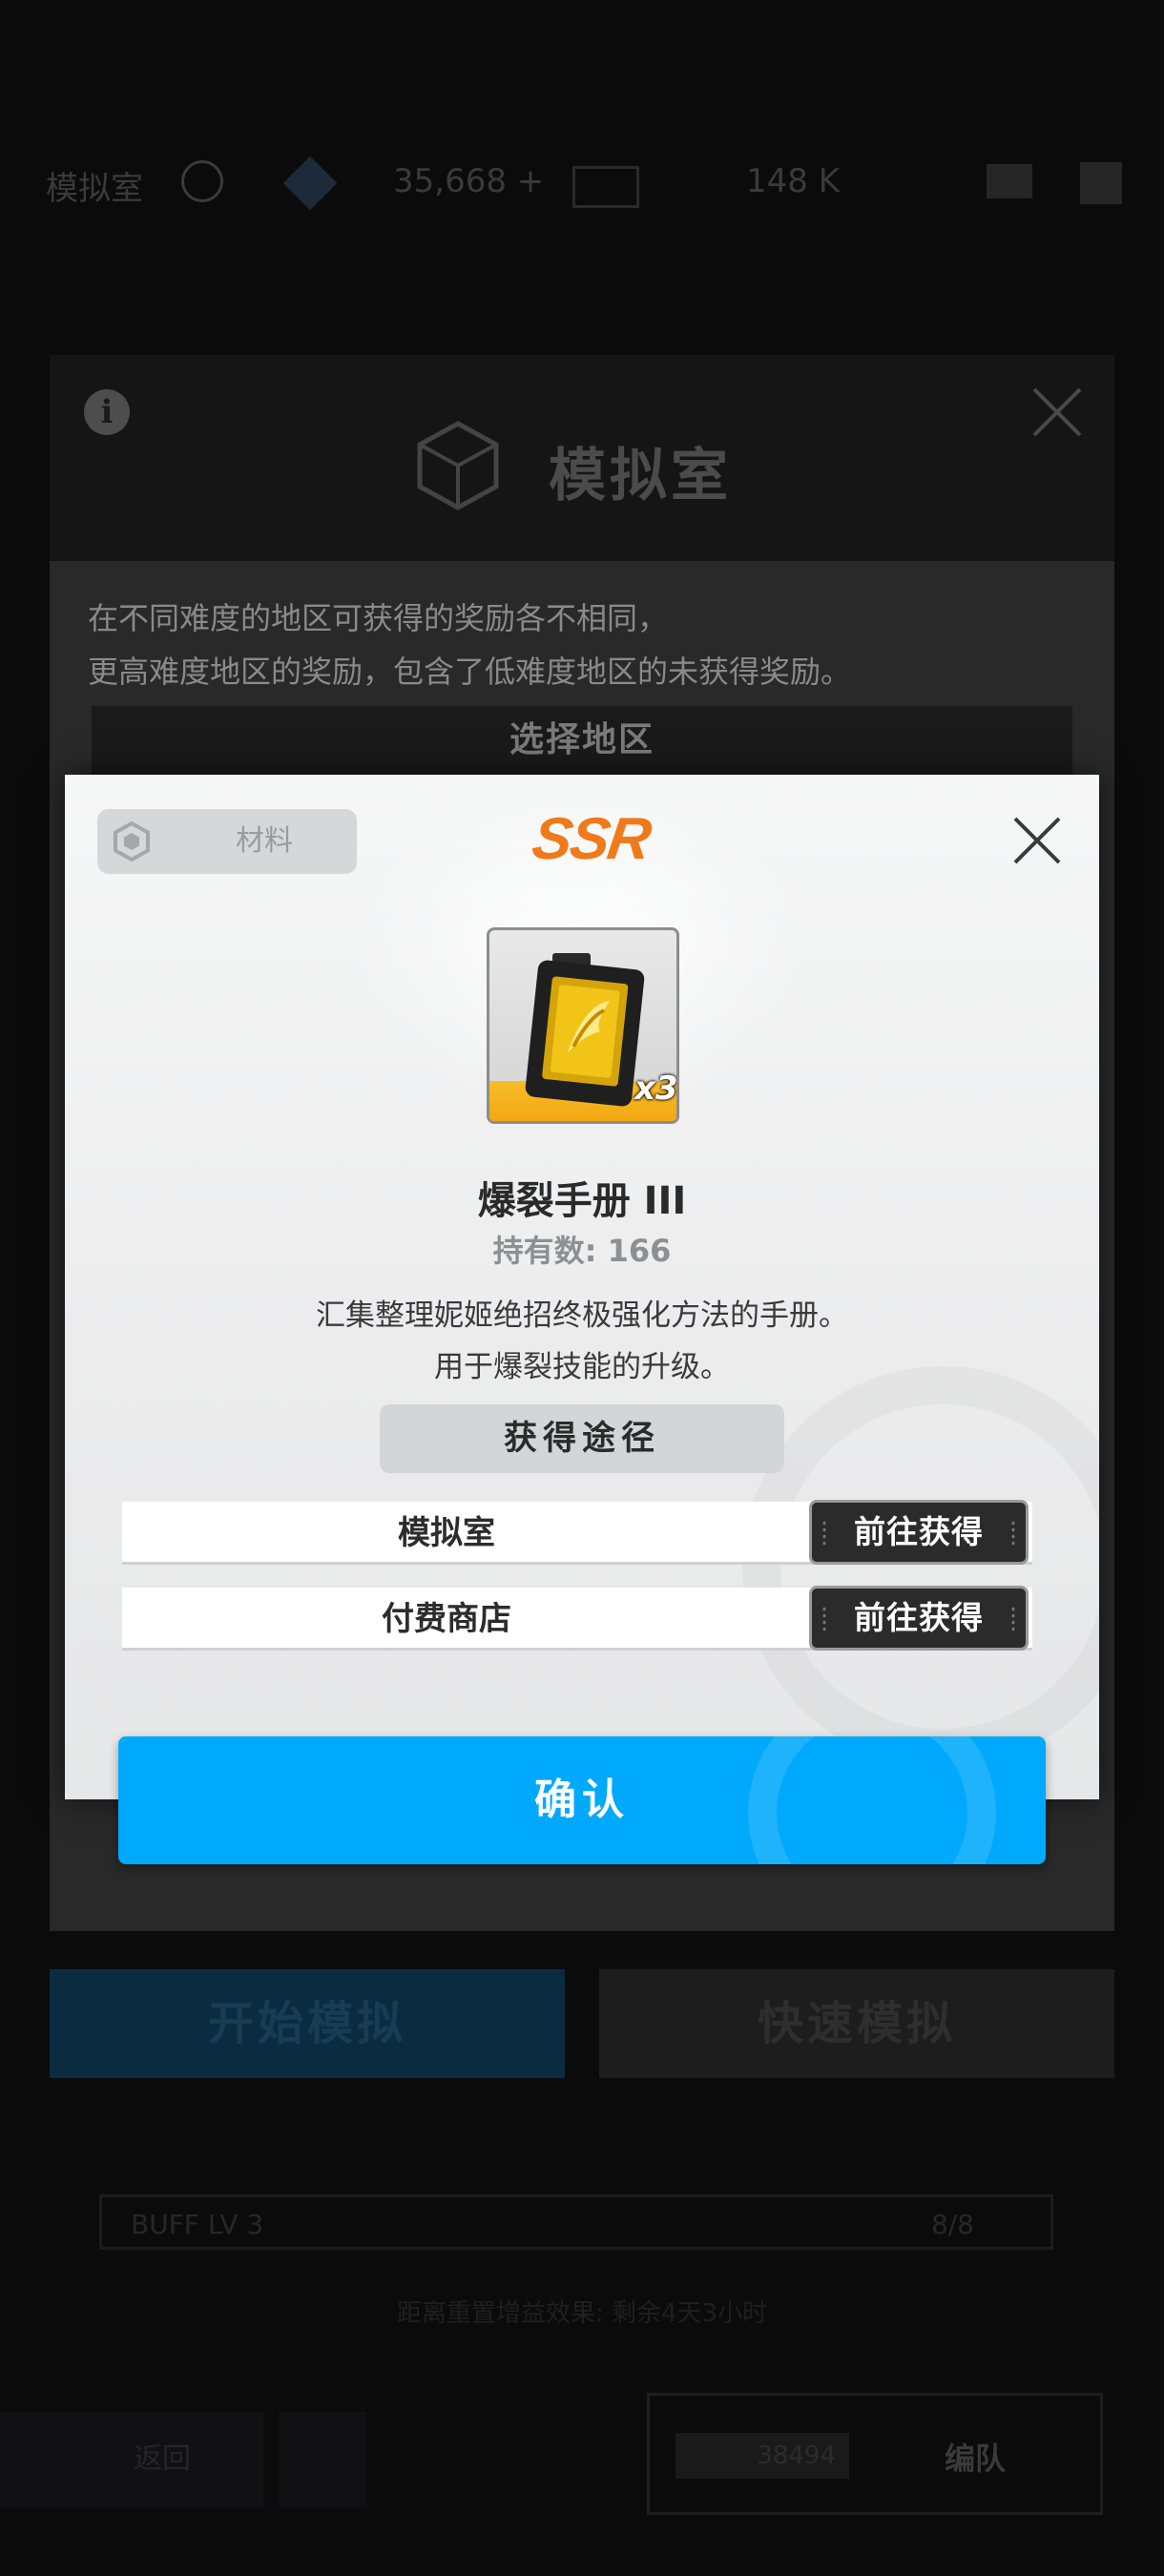 This screenshot has height=2576, width=1164. What do you see at coordinates (1101, 183) in the screenshot?
I see `menu-icon` at bounding box center [1101, 183].